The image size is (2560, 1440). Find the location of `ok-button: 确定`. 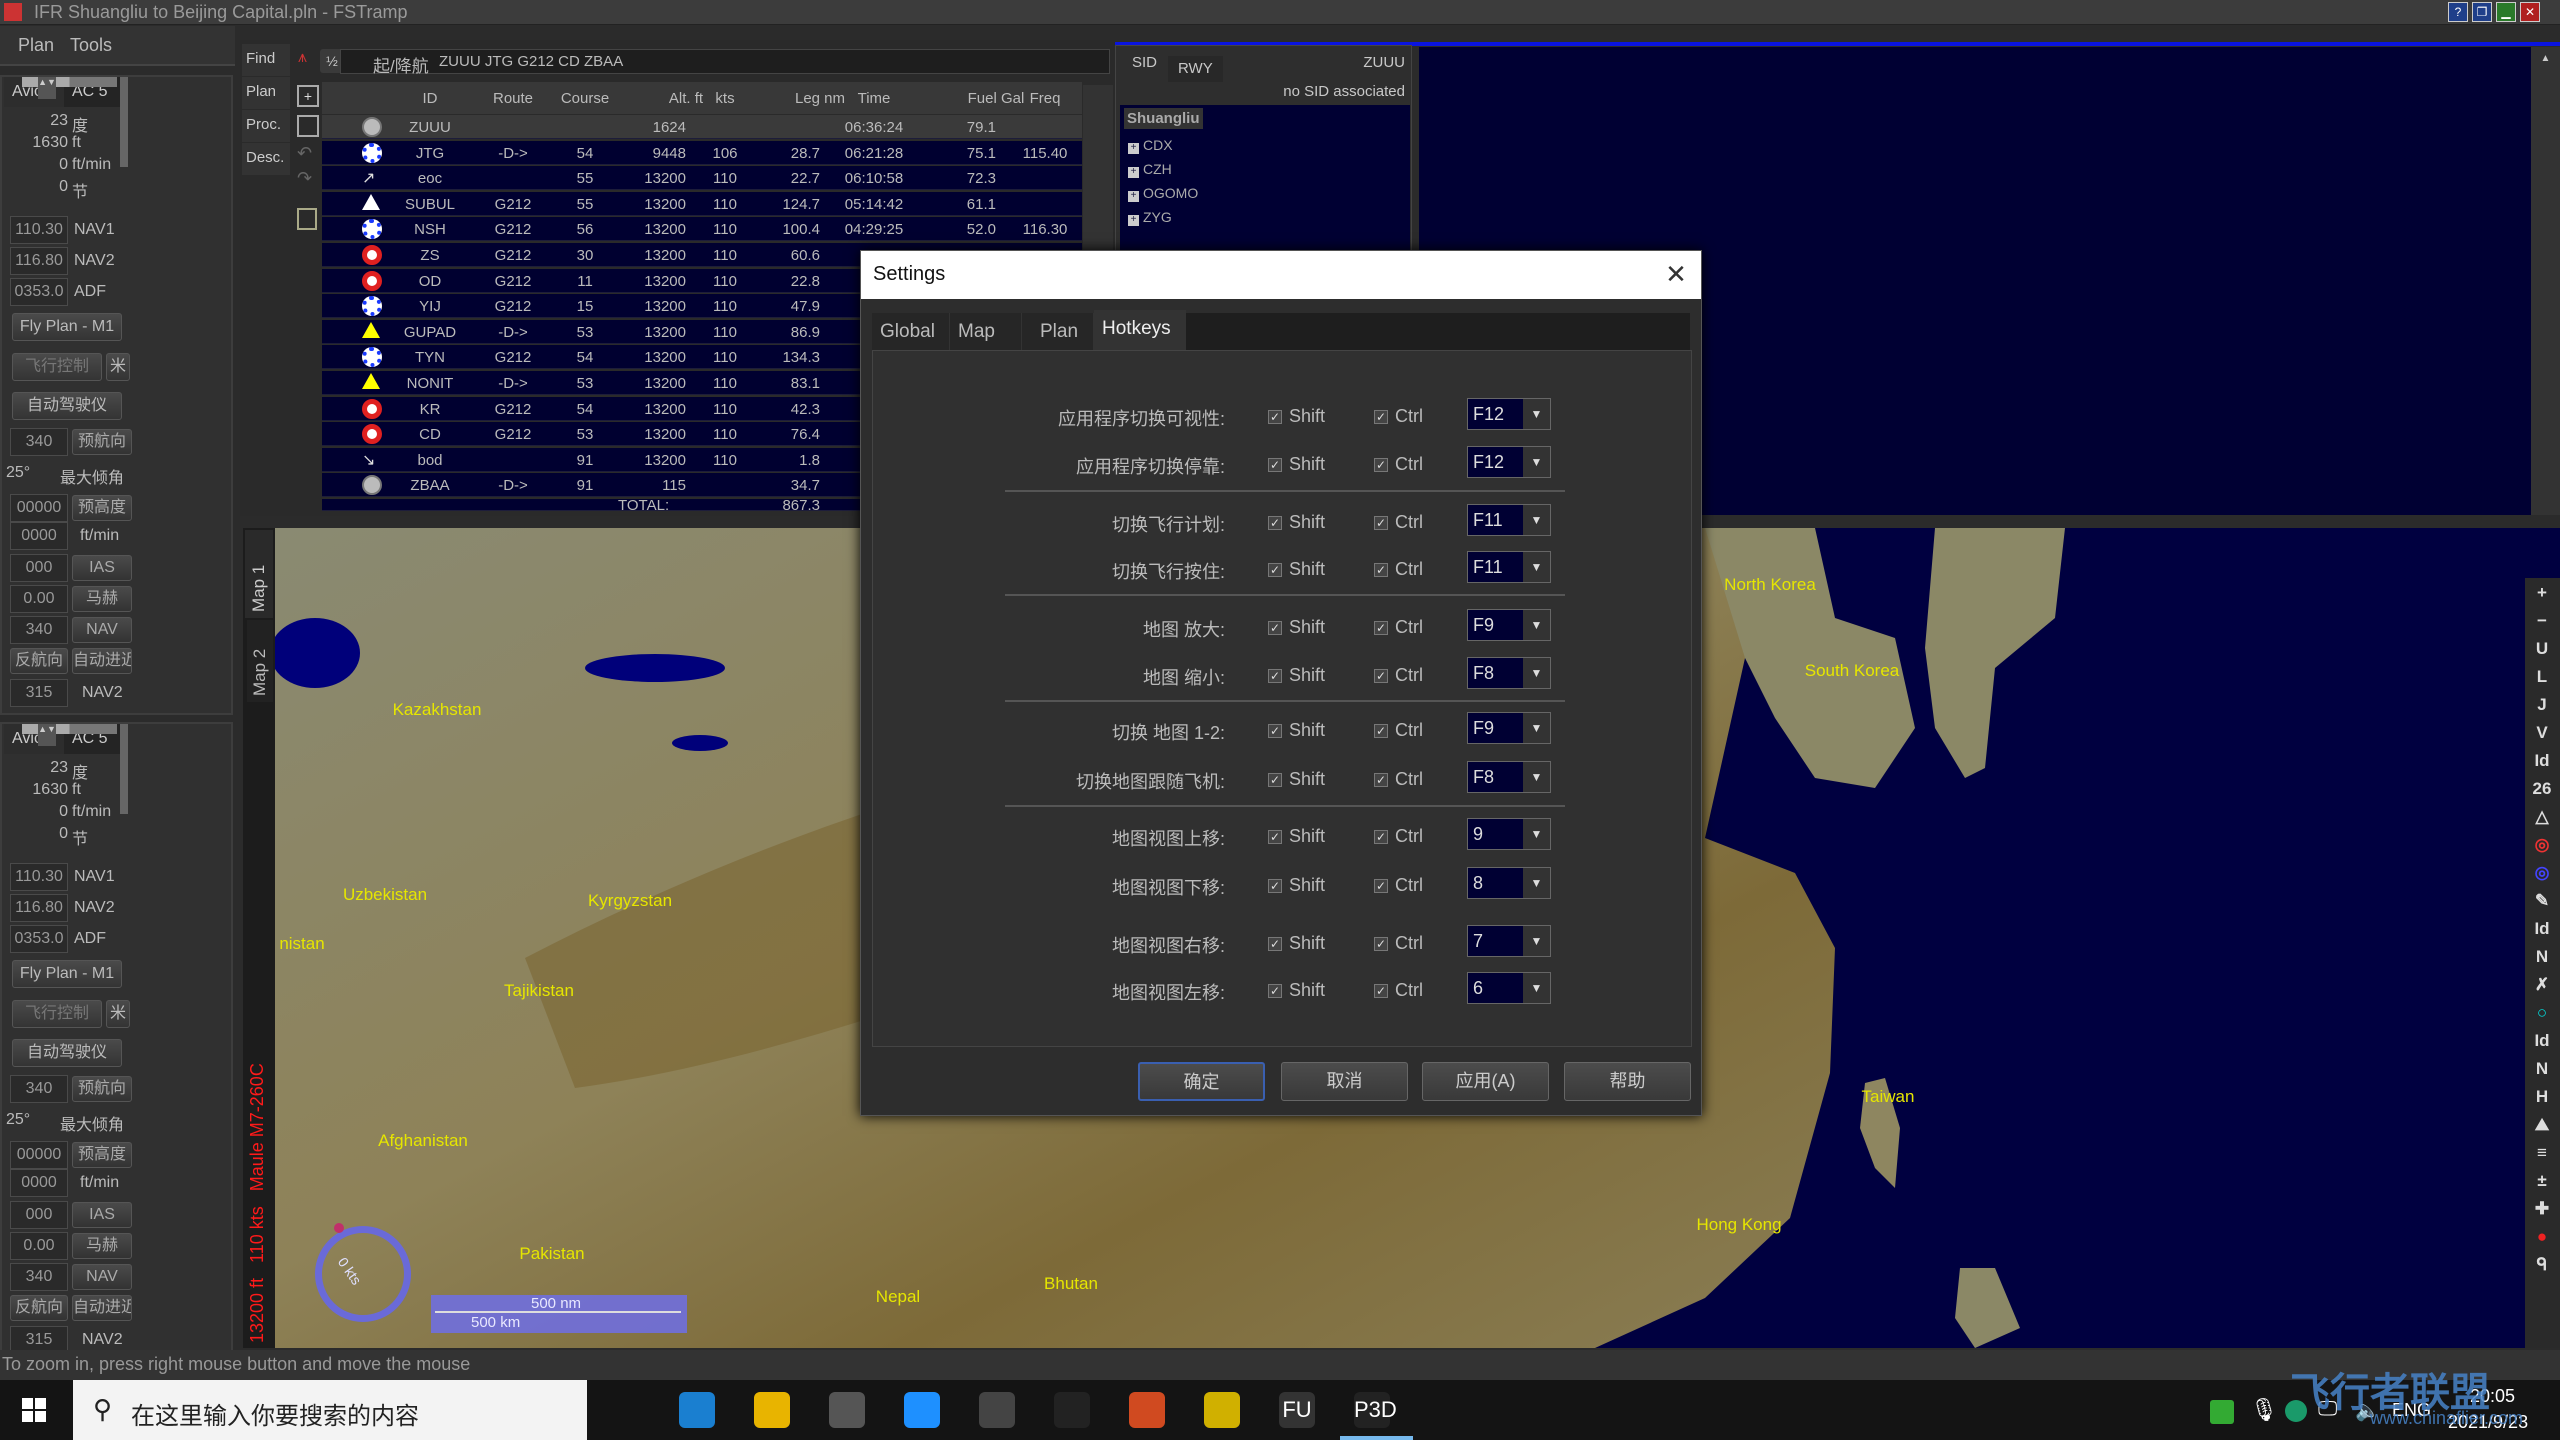

ok-button: 确定 is located at coordinates (1201, 1081).